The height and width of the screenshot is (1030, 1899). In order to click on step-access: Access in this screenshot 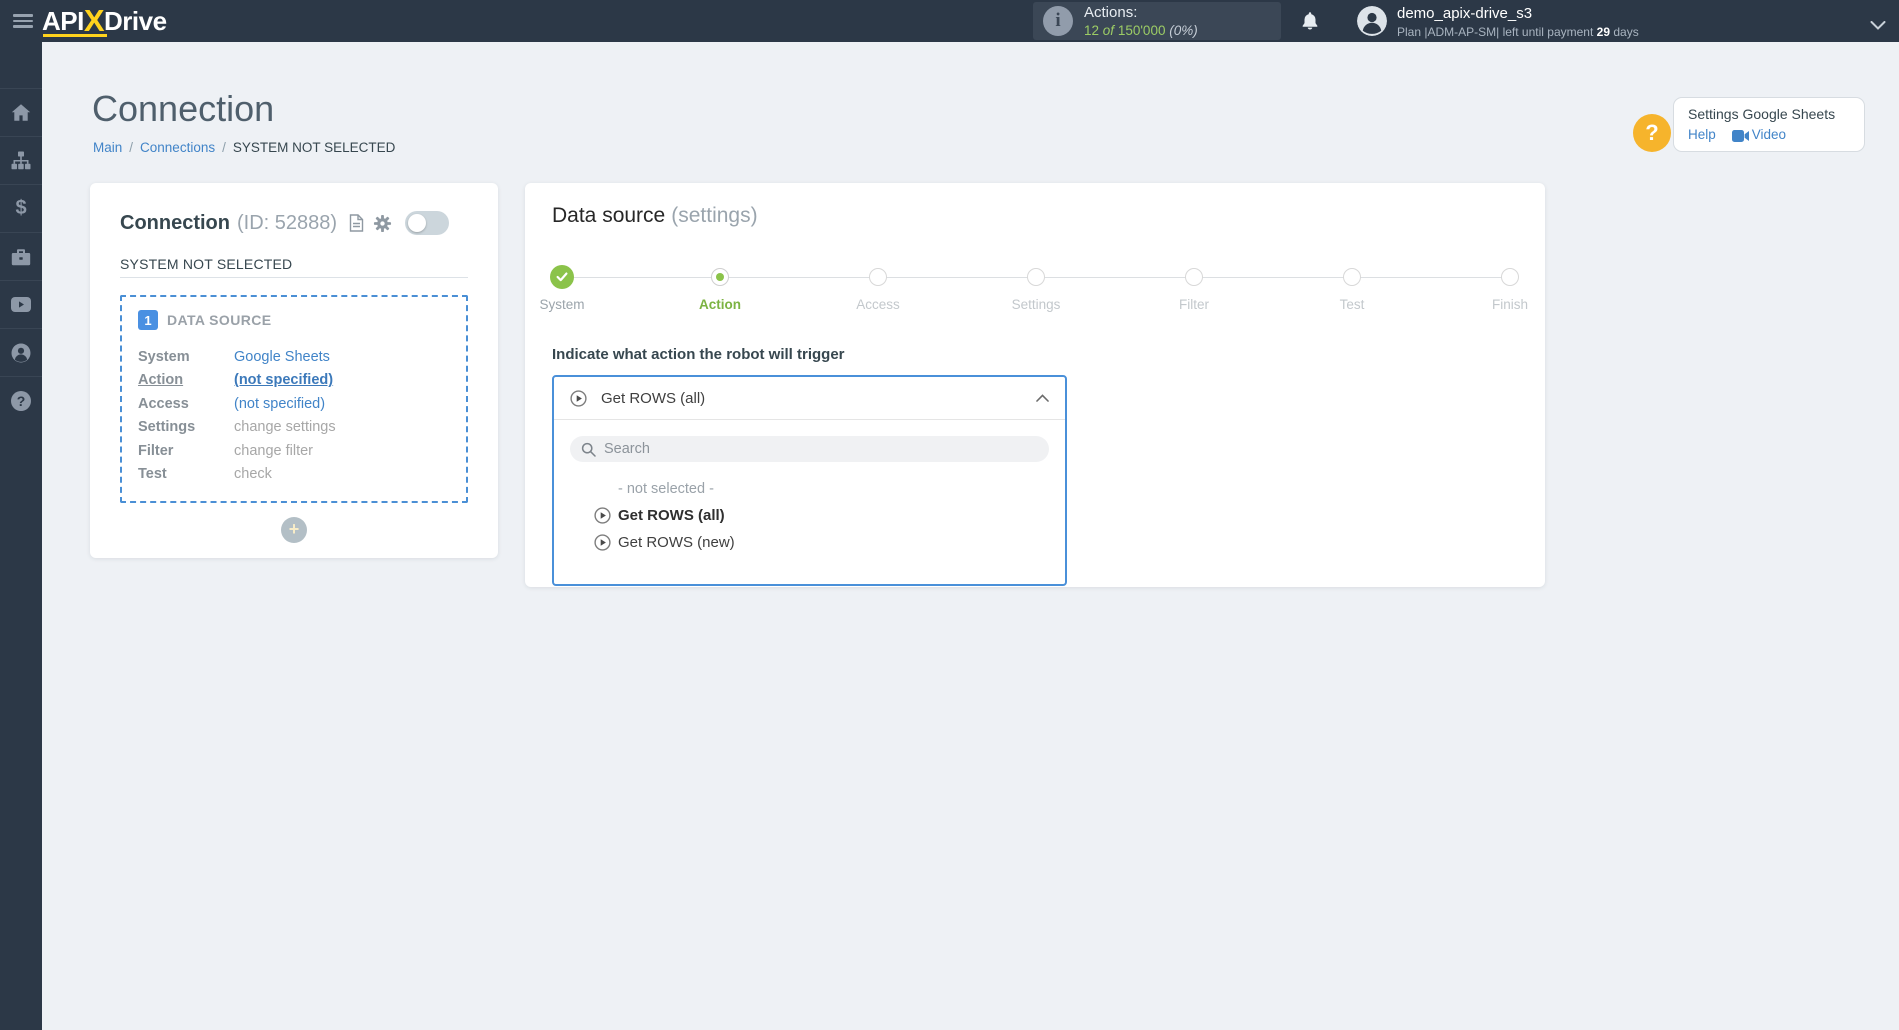, I will do `click(878, 286)`.